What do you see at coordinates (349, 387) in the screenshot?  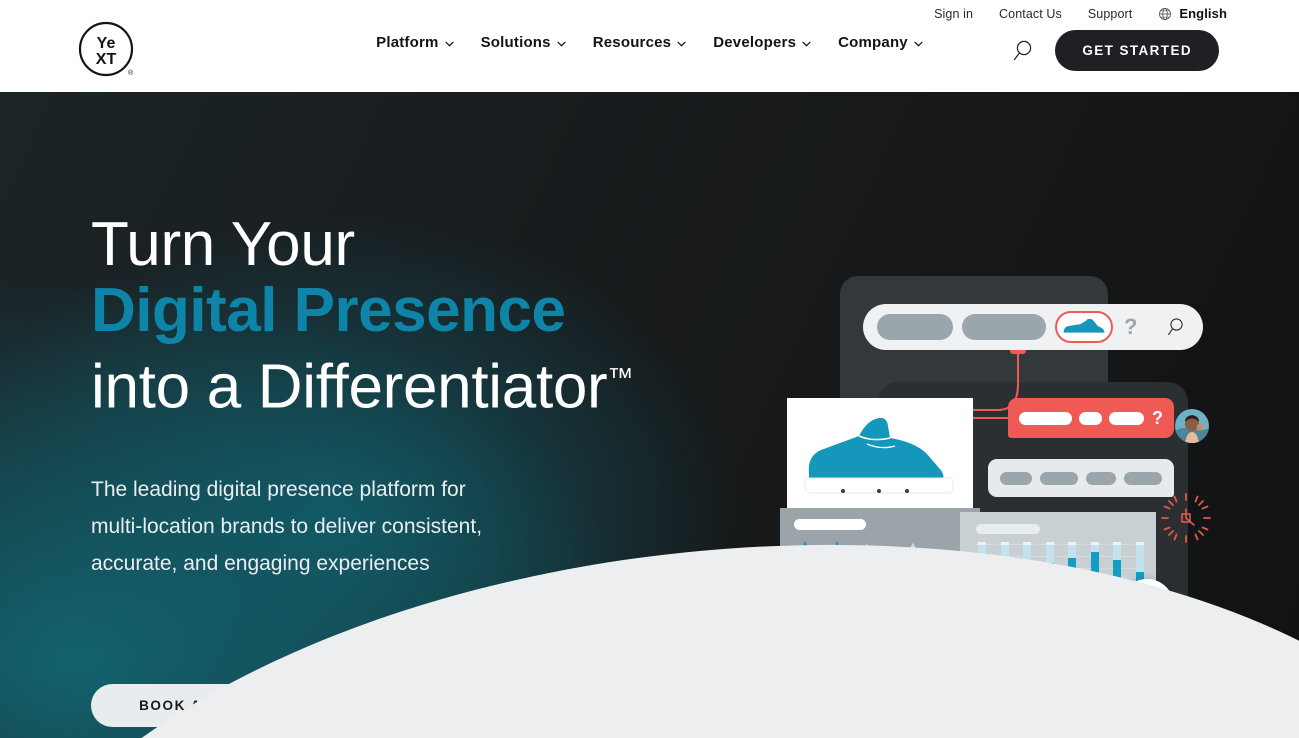 I see `headline-line-3-text: into a Differentiator` at bounding box center [349, 387].